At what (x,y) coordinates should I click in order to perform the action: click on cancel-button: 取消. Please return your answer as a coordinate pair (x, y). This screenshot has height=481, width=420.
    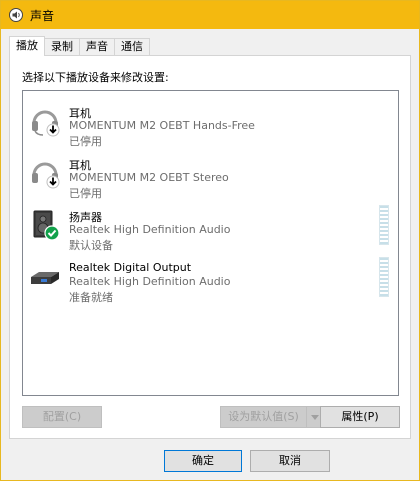
    Looking at the image, I should click on (290, 461).